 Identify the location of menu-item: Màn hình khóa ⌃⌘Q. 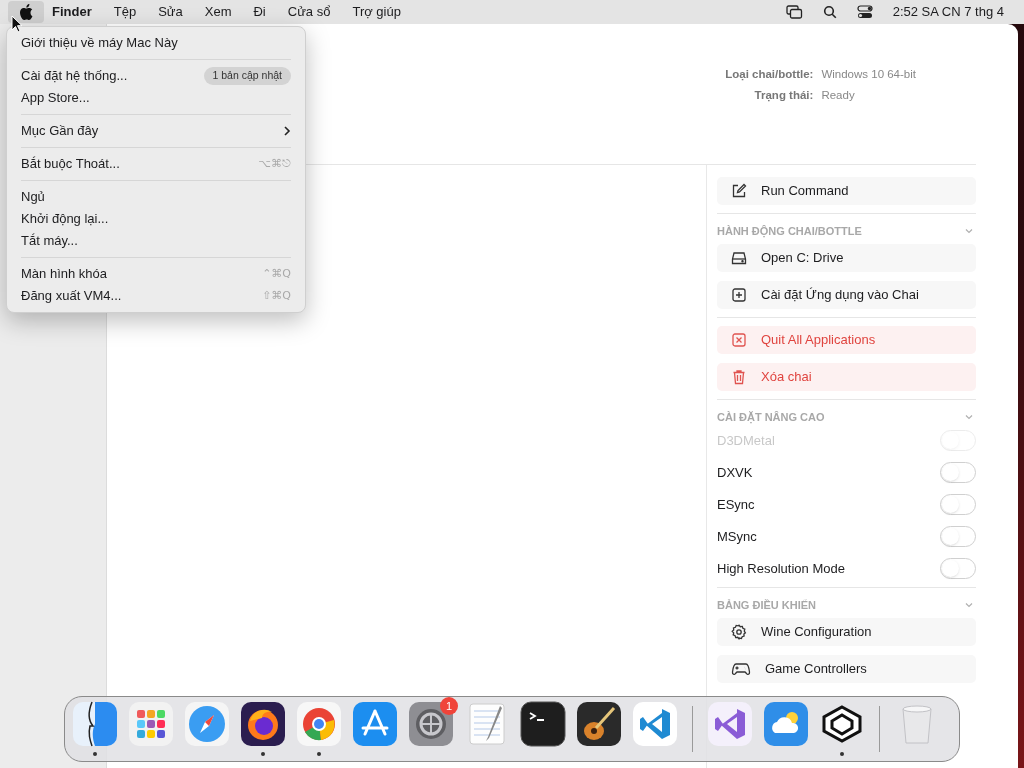
(156, 274).